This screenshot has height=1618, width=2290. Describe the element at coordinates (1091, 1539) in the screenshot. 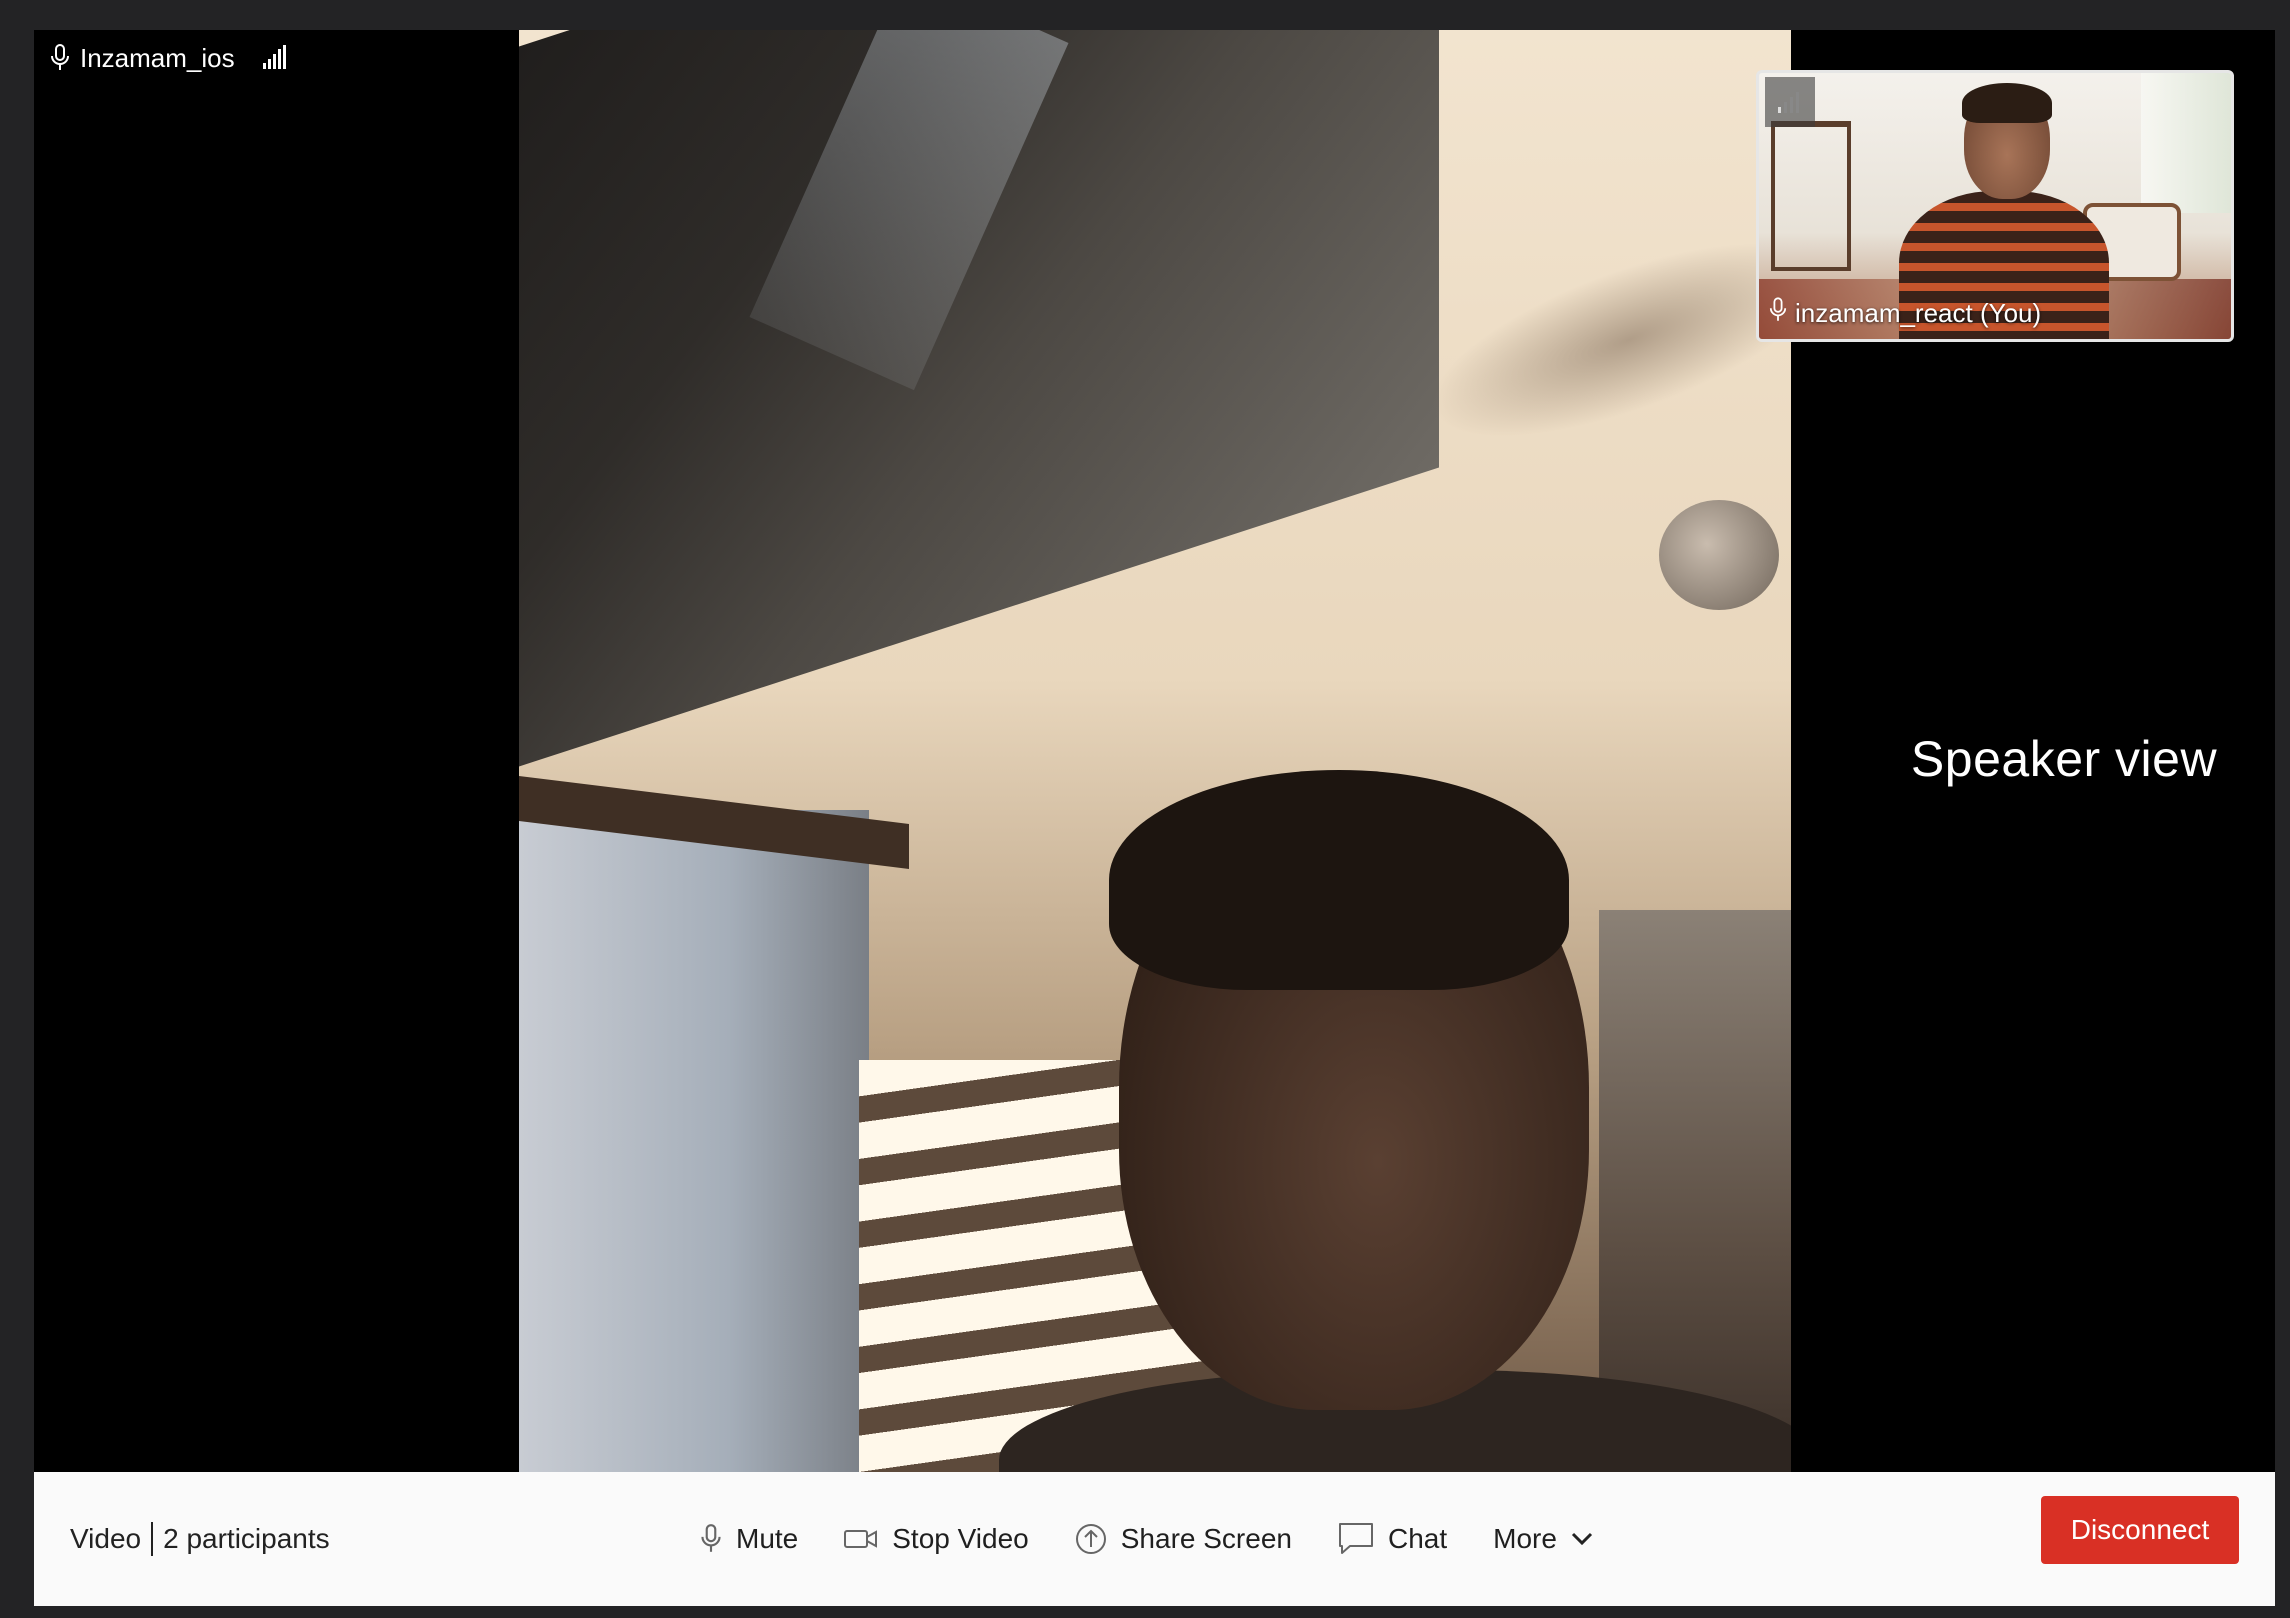

I see `share-screen-icon` at that location.